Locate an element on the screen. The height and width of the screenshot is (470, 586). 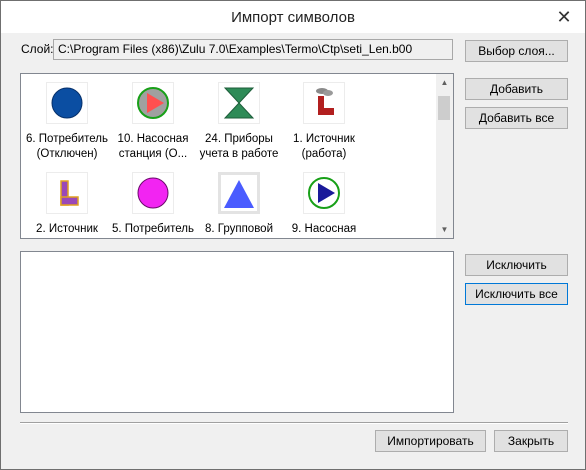
close-icon: ✕ is located at coordinates (564, 17).